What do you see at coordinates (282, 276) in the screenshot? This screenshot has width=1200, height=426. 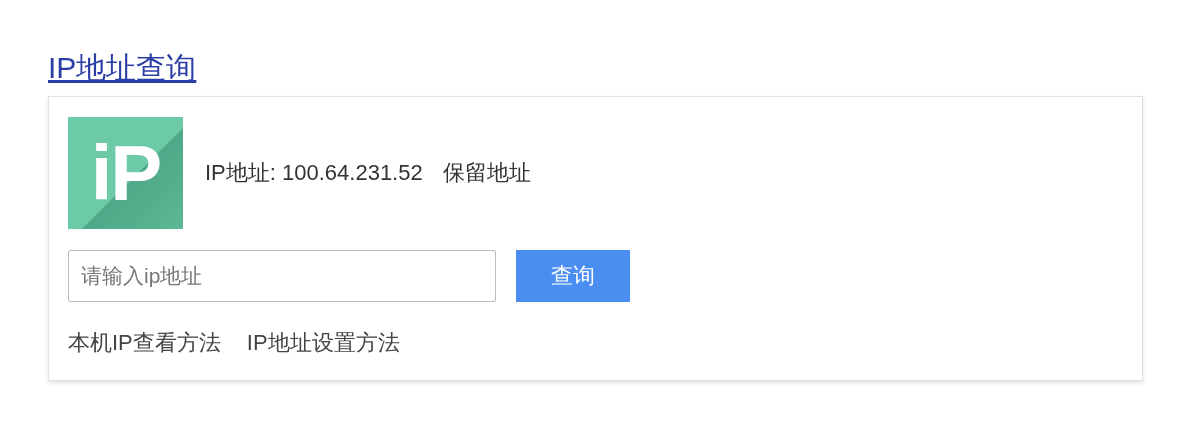 I see `ip-input-field: 请输入ip地址` at bounding box center [282, 276].